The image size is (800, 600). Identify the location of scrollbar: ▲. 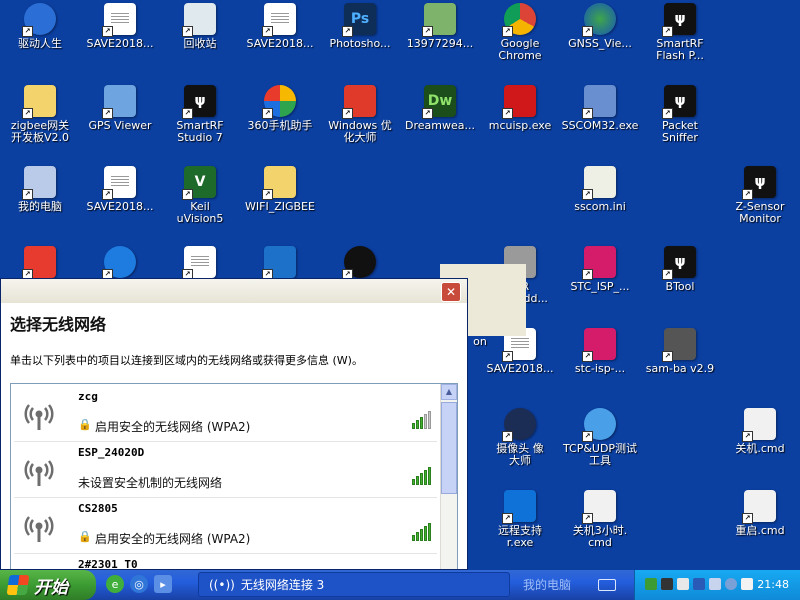
(448, 476).